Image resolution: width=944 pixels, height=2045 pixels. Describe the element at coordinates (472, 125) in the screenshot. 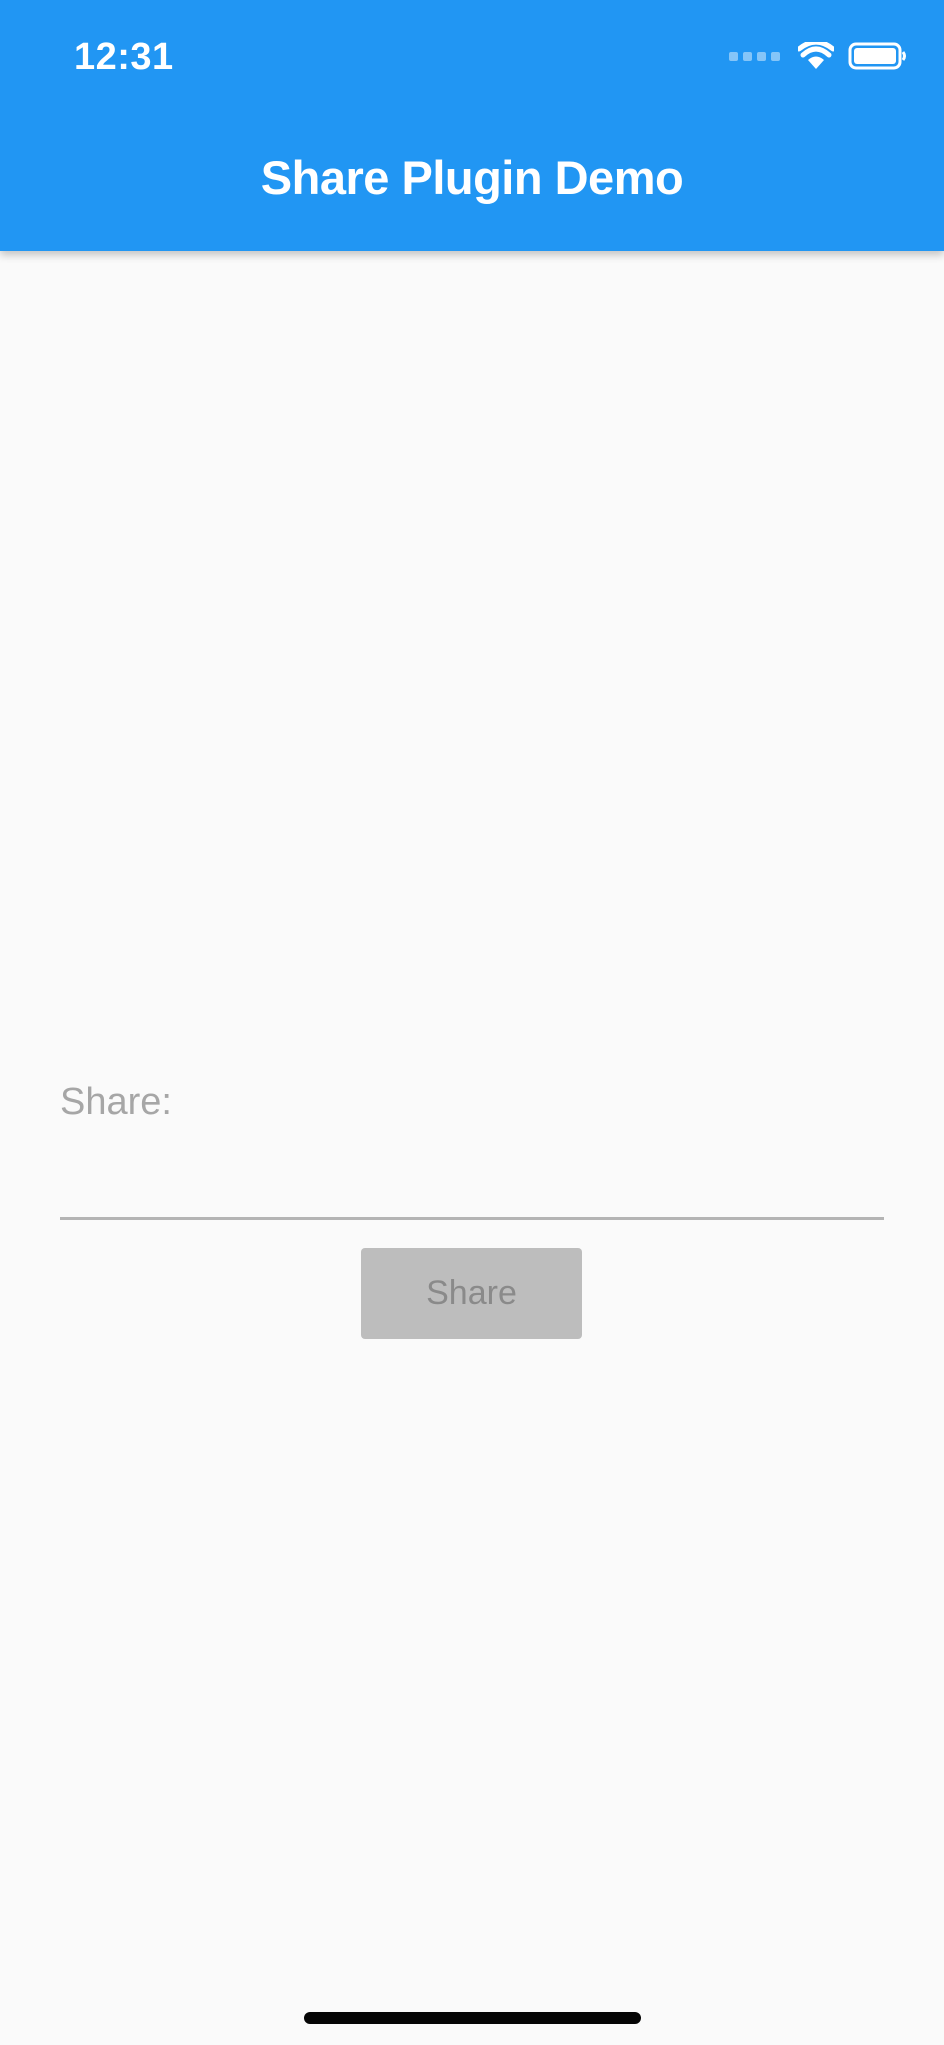

I see `app-header: 12:31 Share Plugin Demo` at that location.